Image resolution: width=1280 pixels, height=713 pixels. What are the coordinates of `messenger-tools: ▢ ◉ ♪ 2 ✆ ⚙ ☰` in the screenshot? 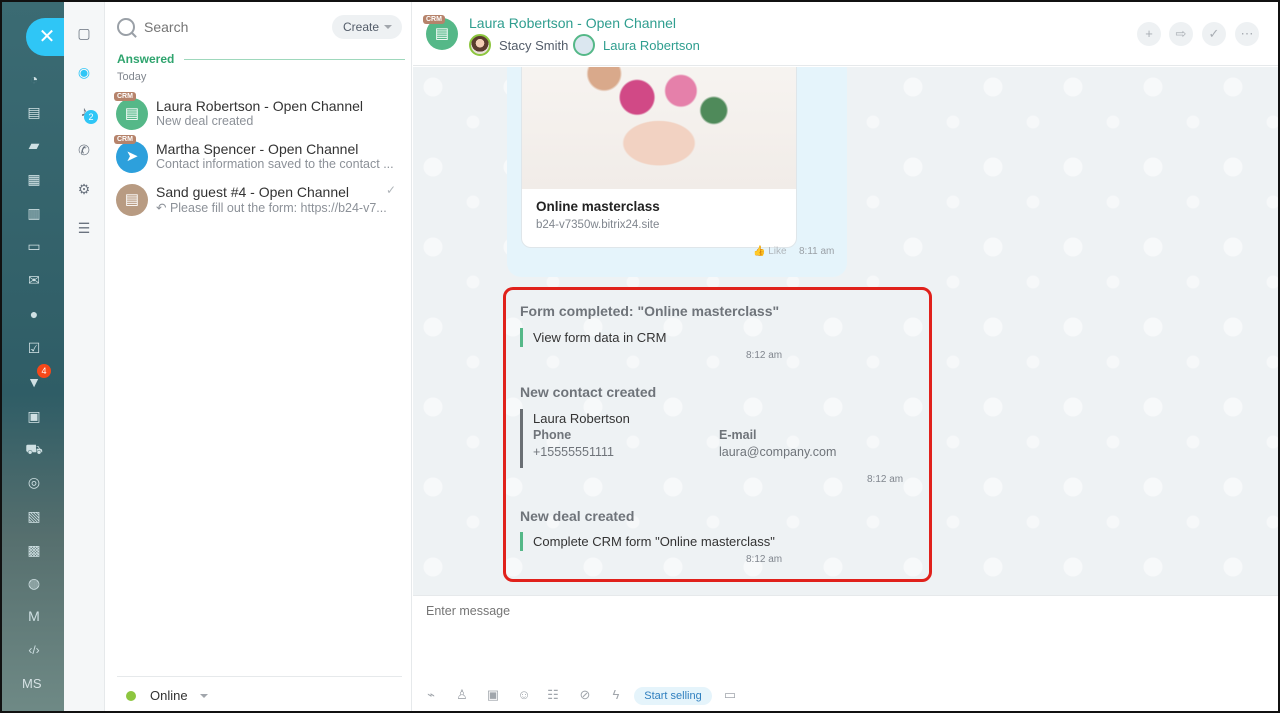 It's located at (84, 356).